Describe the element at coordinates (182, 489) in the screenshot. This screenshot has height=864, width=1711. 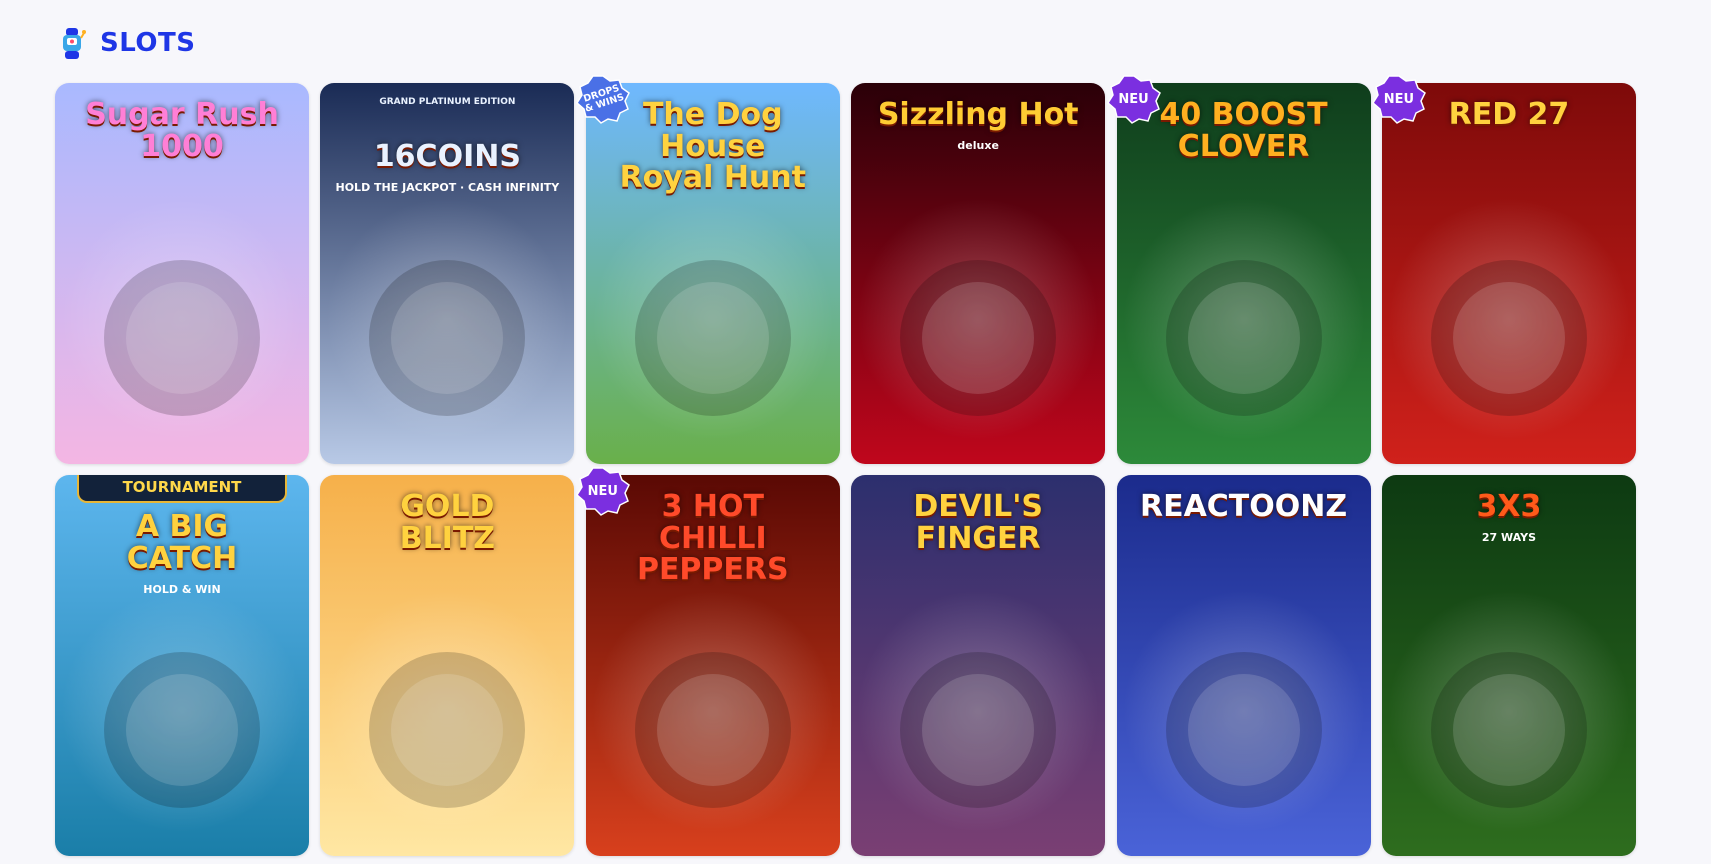
I see `tournament-label: TOURNAMENT` at that location.